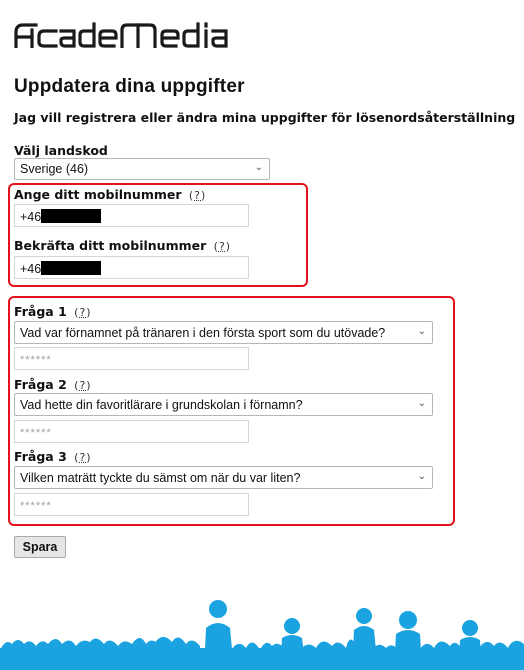  I want to click on question-1-label-row: Fråga 1 (?), so click(53, 311).